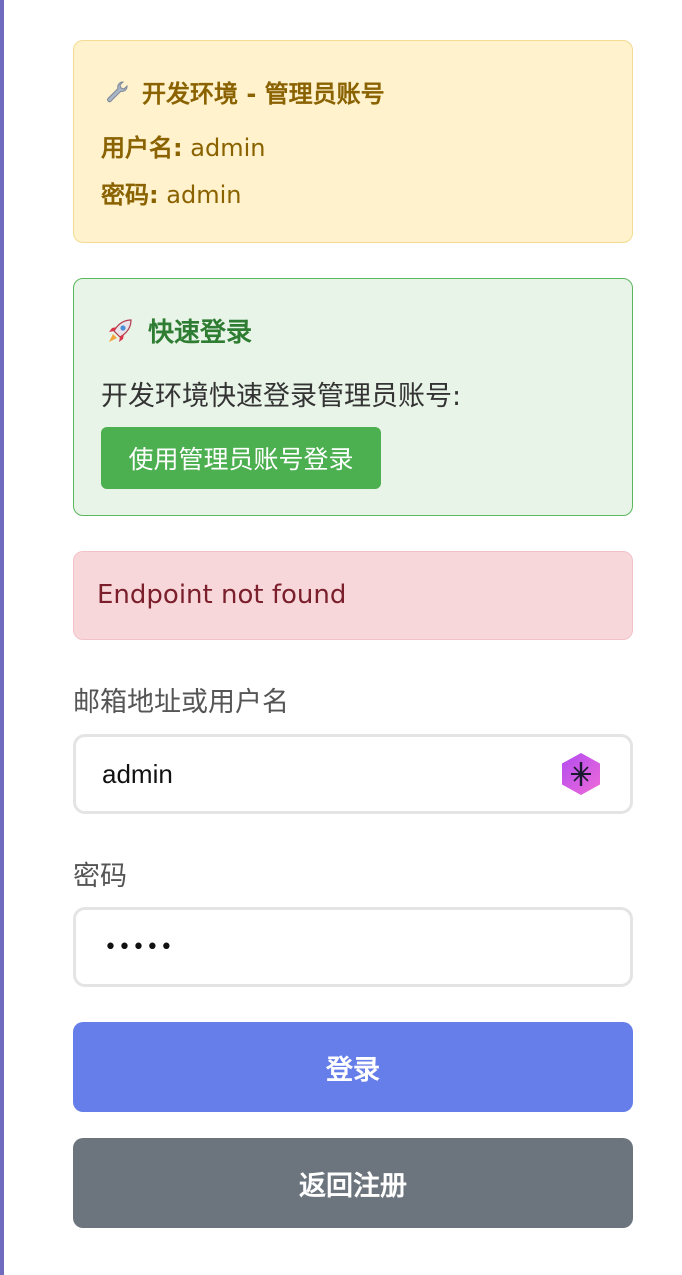 This screenshot has height=1275, width=682. I want to click on username-label: 邮箱地址或用户名, so click(181, 702).